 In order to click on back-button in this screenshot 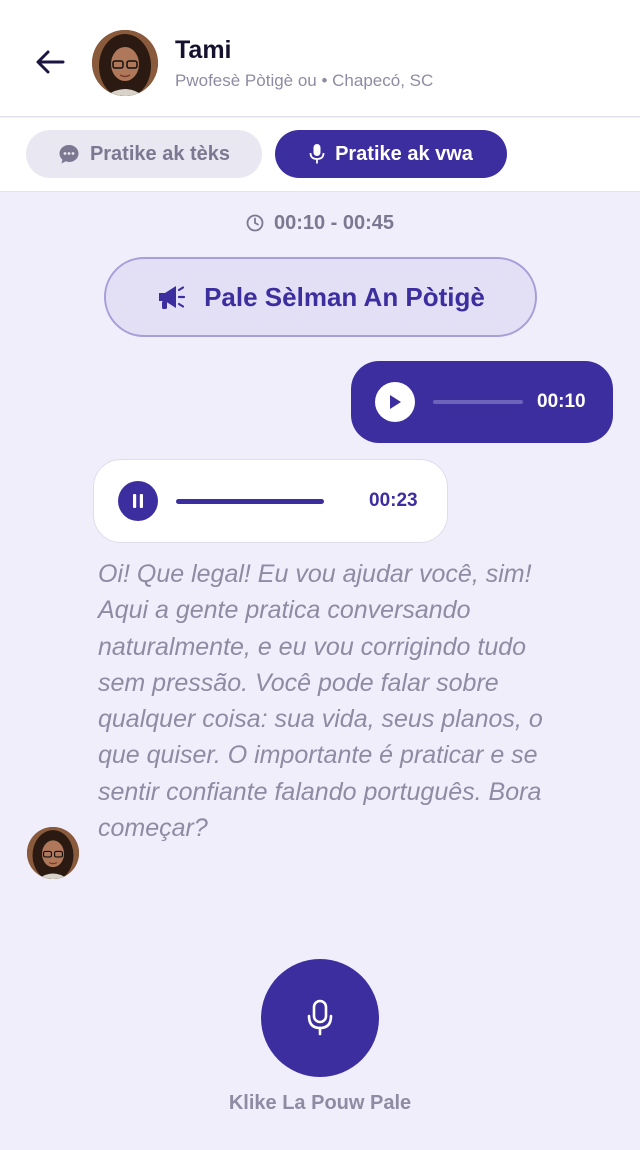, I will do `click(50, 62)`.